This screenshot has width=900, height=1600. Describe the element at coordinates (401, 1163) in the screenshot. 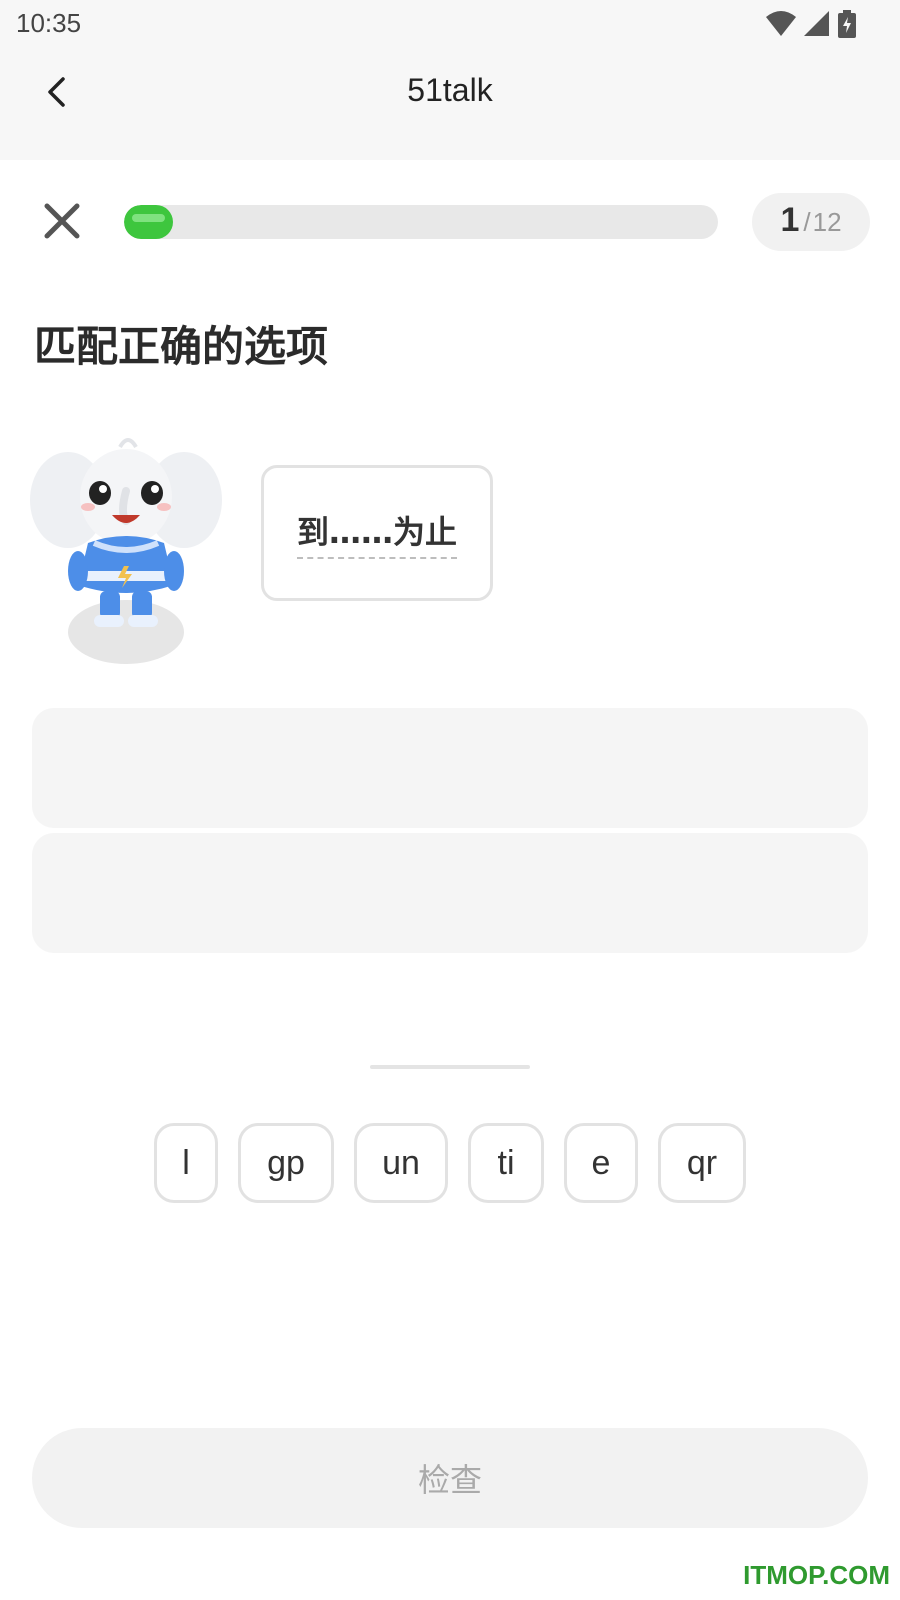

I see `option-chip: un` at that location.